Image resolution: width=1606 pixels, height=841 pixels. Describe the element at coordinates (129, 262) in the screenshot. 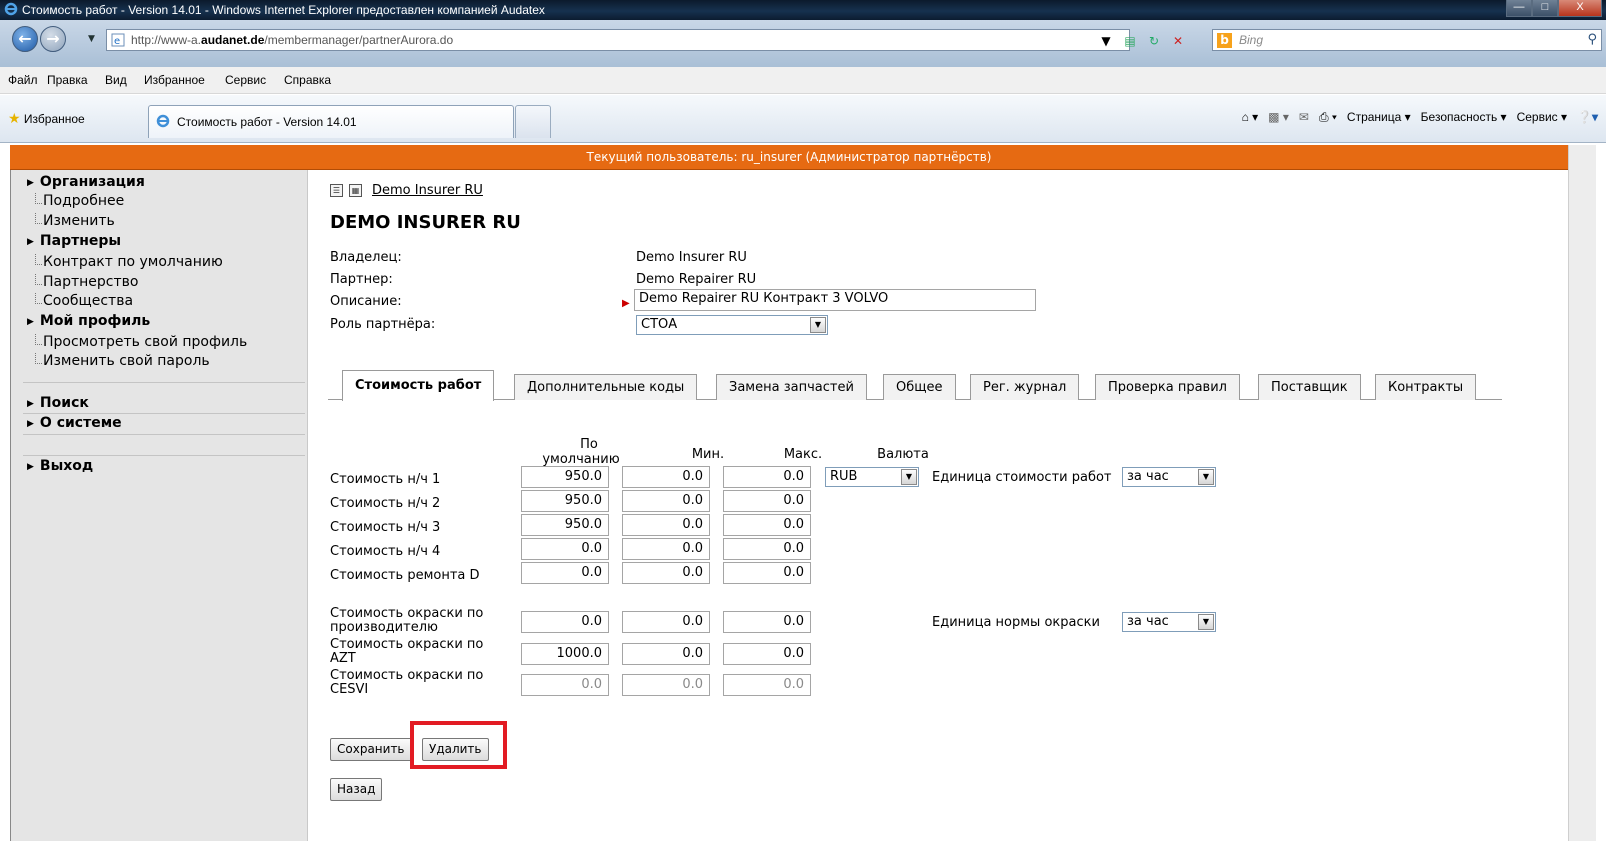

I see `sidebar-item-default-contract: Контракт по умолчанию` at that location.